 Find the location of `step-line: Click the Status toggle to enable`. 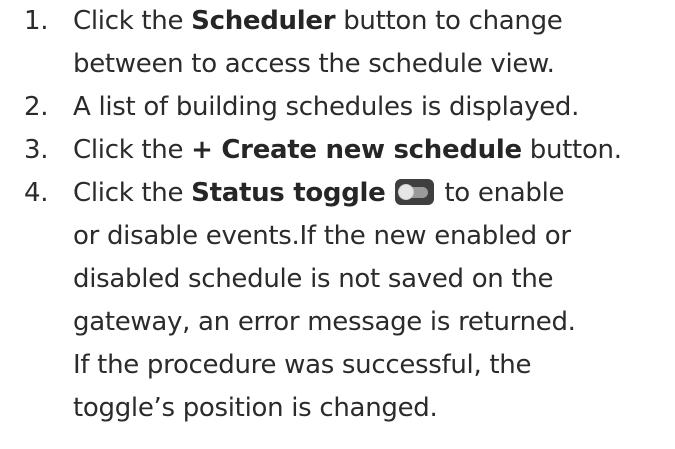

step-line: Click the Status toggle to enable is located at coordinates (374, 193).